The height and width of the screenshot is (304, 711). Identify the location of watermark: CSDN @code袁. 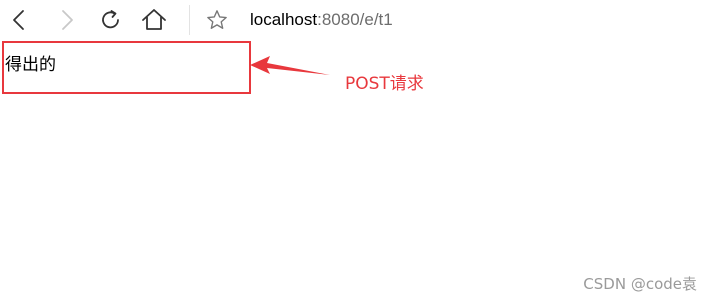
(640, 284).